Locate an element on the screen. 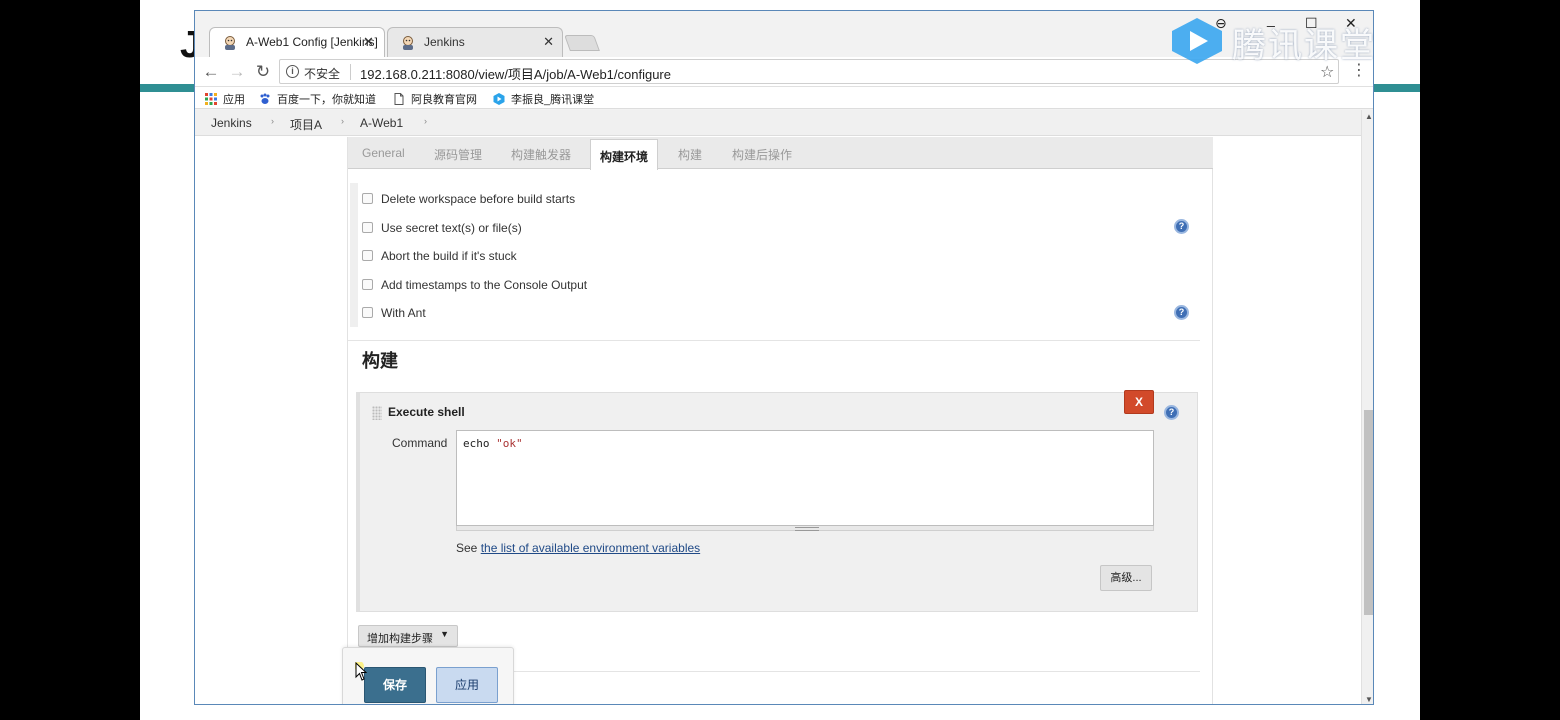 Image resolution: width=1560 pixels, height=720 pixels. add-step-label: 增加构建步骤 is located at coordinates (400, 639).